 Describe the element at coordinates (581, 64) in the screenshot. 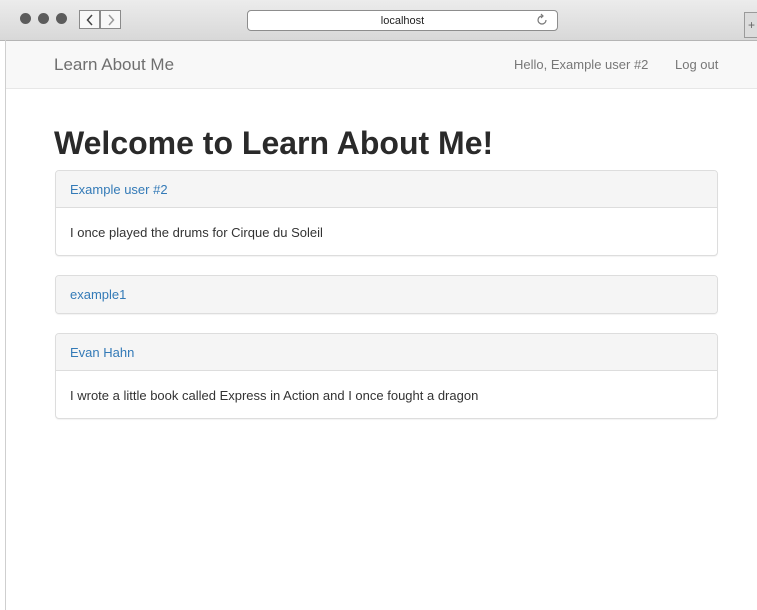

I see `user-greeting: Hello, Example user #2` at that location.